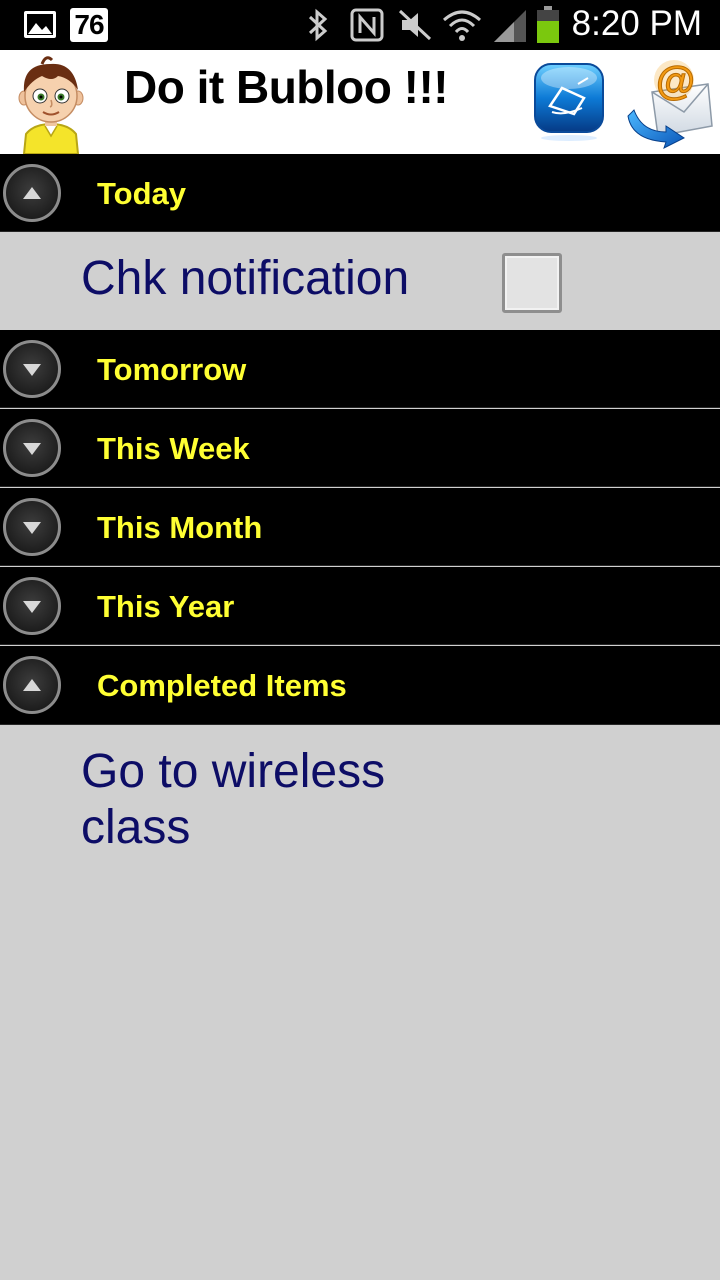  Describe the element at coordinates (510, 26) in the screenshot. I see `signal-icon` at that location.